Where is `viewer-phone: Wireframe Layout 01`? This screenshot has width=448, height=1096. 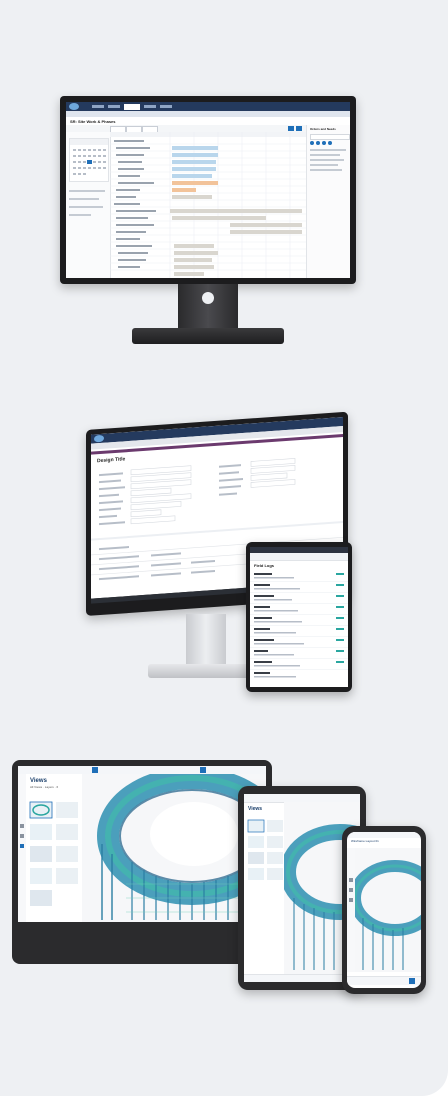 viewer-phone: Wireframe Layout 01 is located at coordinates (384, 910).